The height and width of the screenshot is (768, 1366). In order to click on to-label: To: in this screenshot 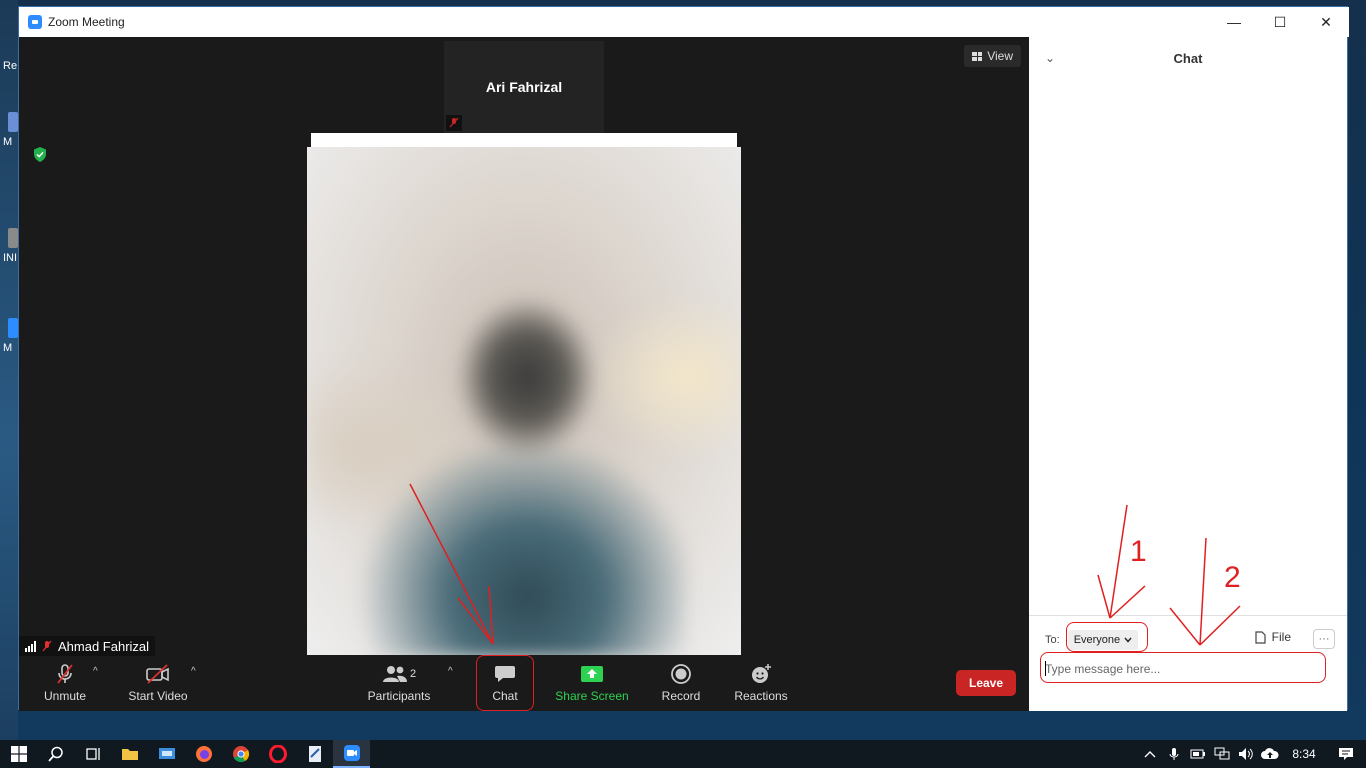, I will do `click(1052, 640)`.